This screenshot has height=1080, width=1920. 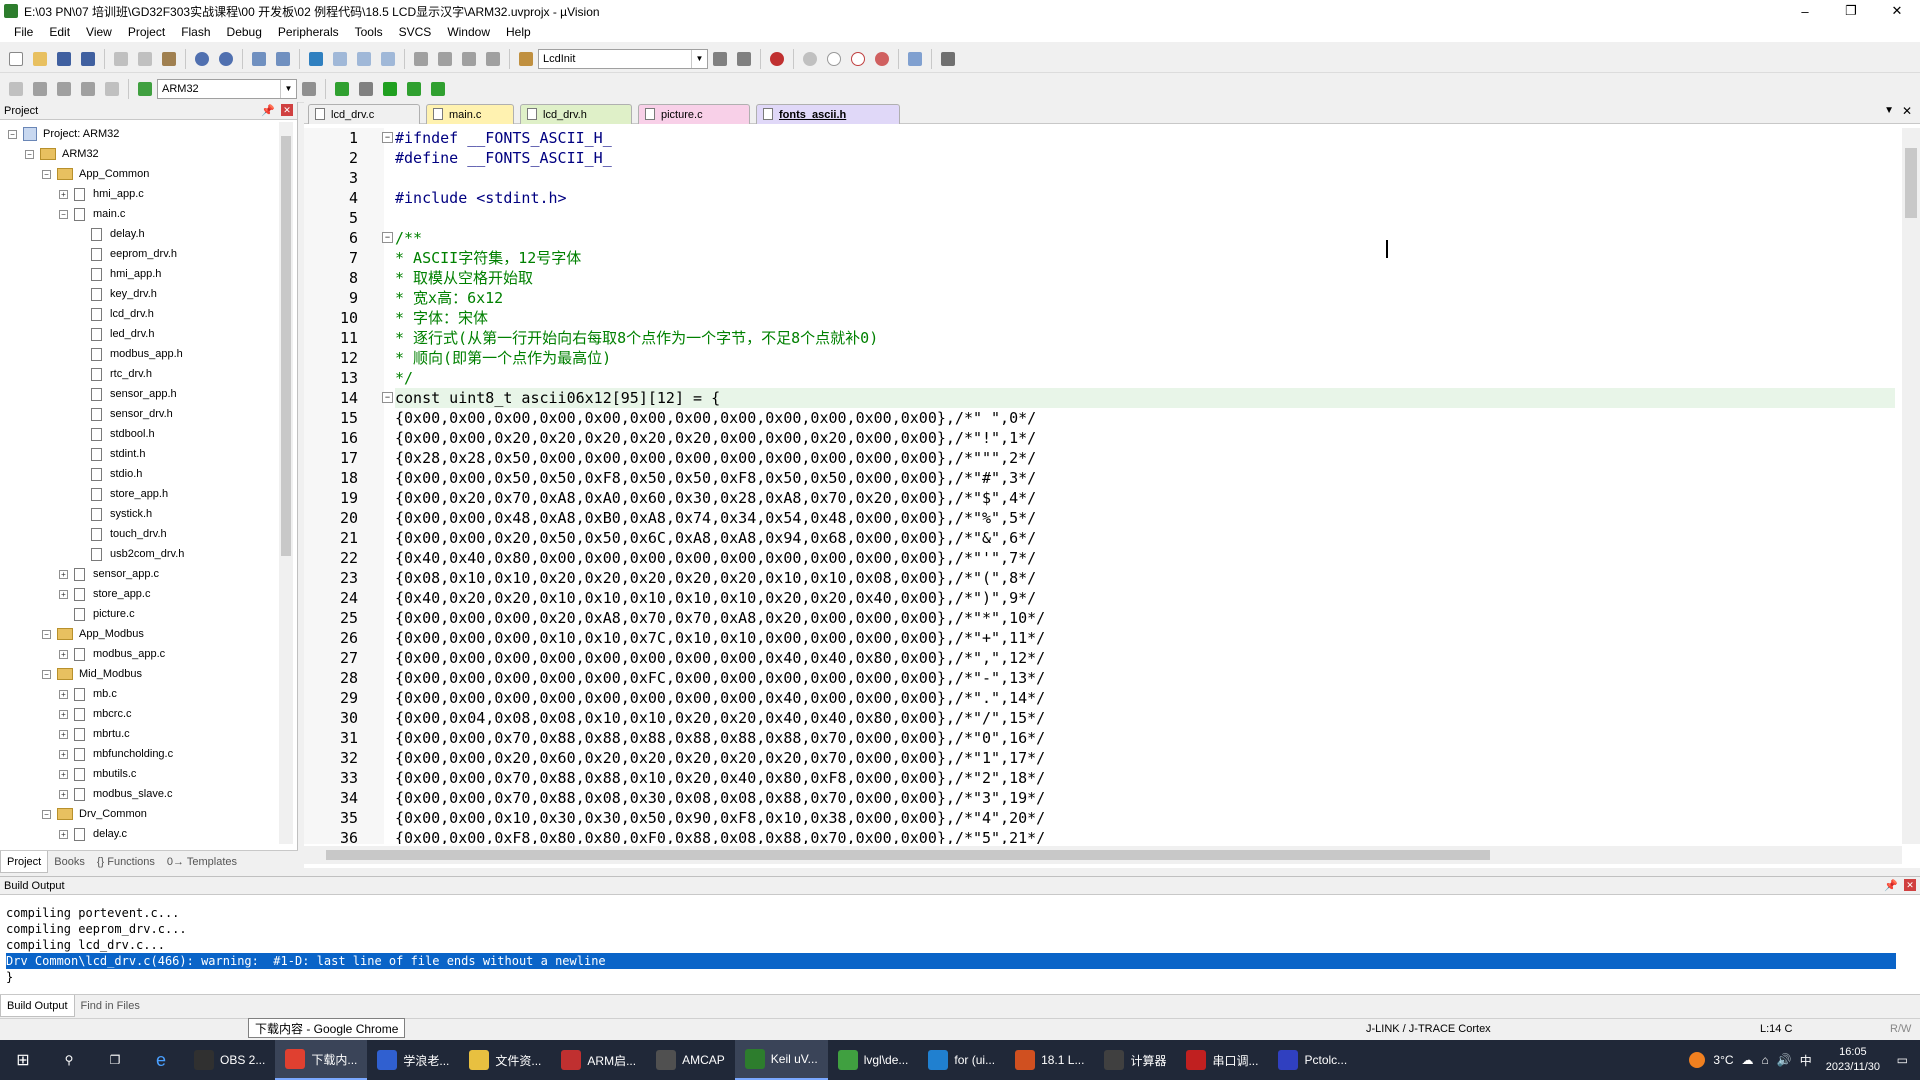 I want to click on tree-item: − main.c, so click(x=62, y=214).